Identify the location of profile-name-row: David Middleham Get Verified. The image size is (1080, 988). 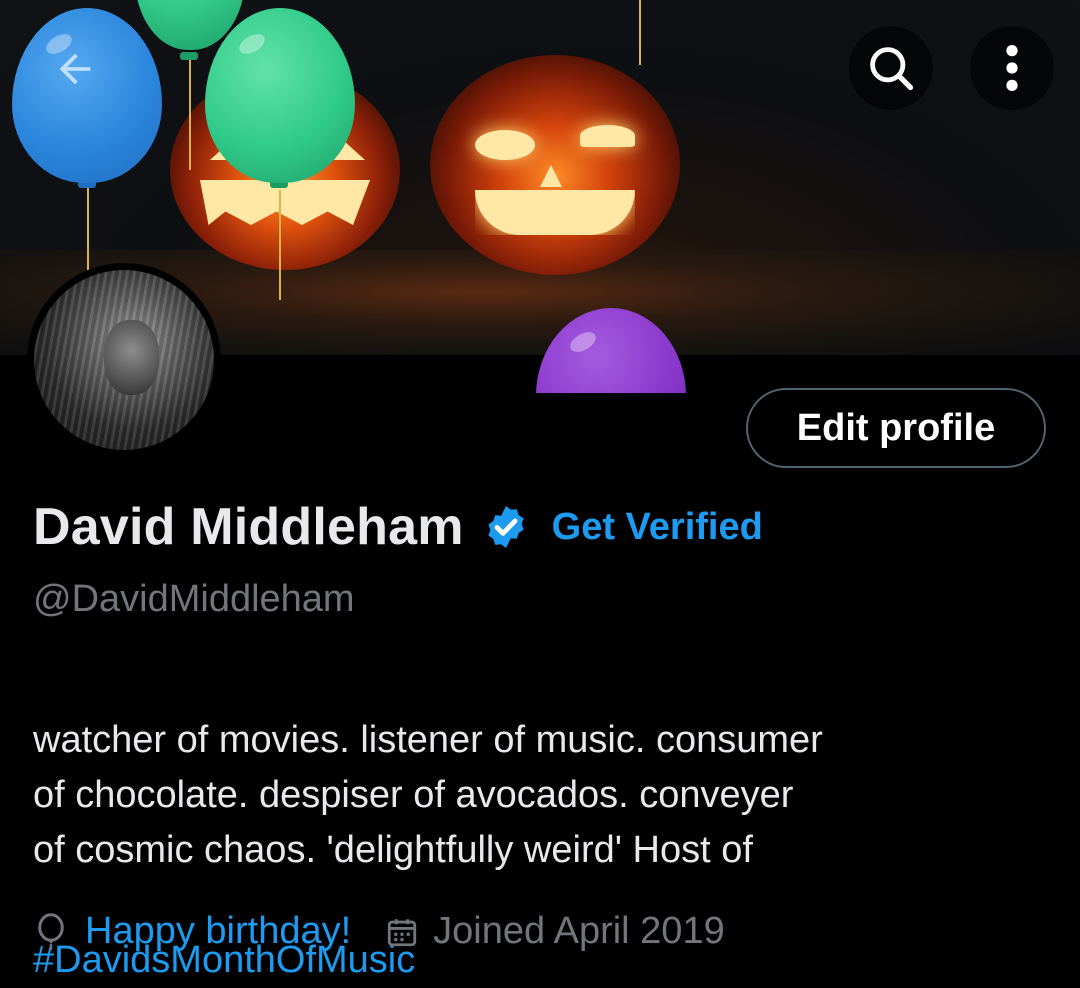
(398, 527).